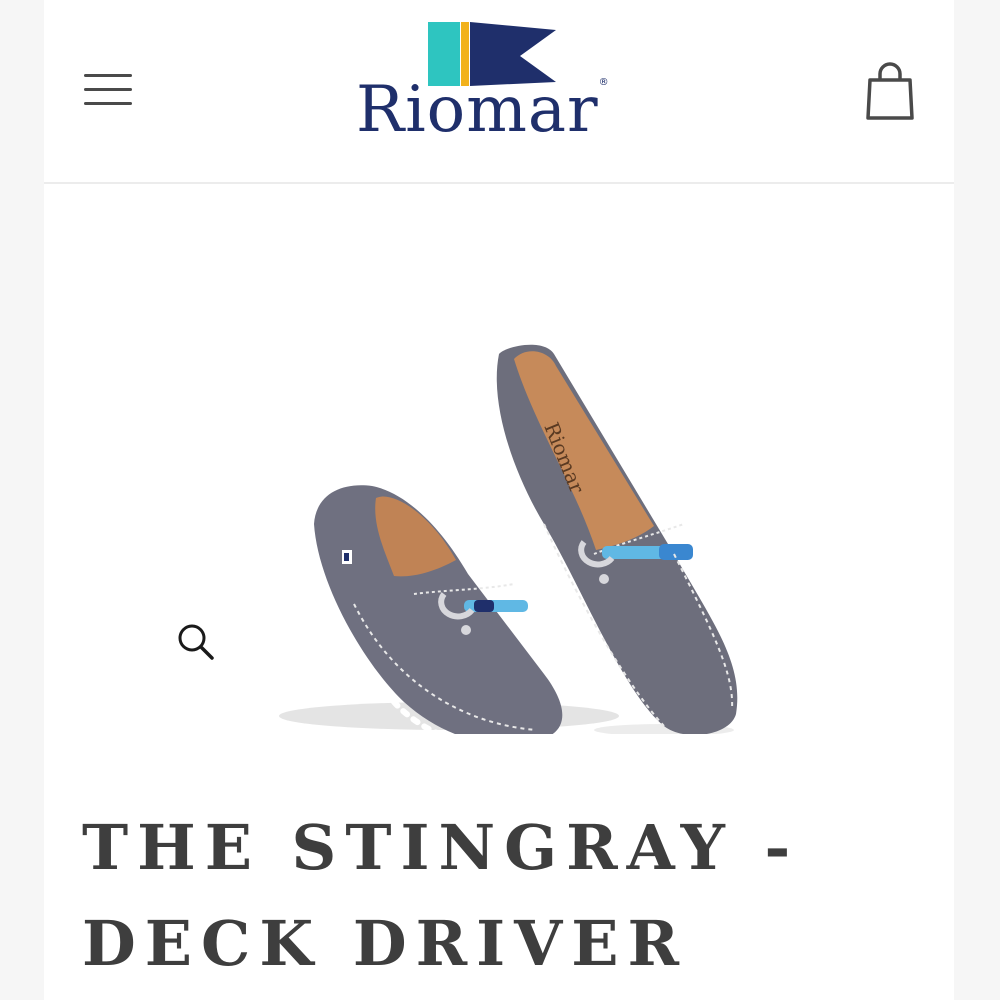  Describe the element at coordinates (22, 500) in the screenshot. I see `left-gutter` at that location.